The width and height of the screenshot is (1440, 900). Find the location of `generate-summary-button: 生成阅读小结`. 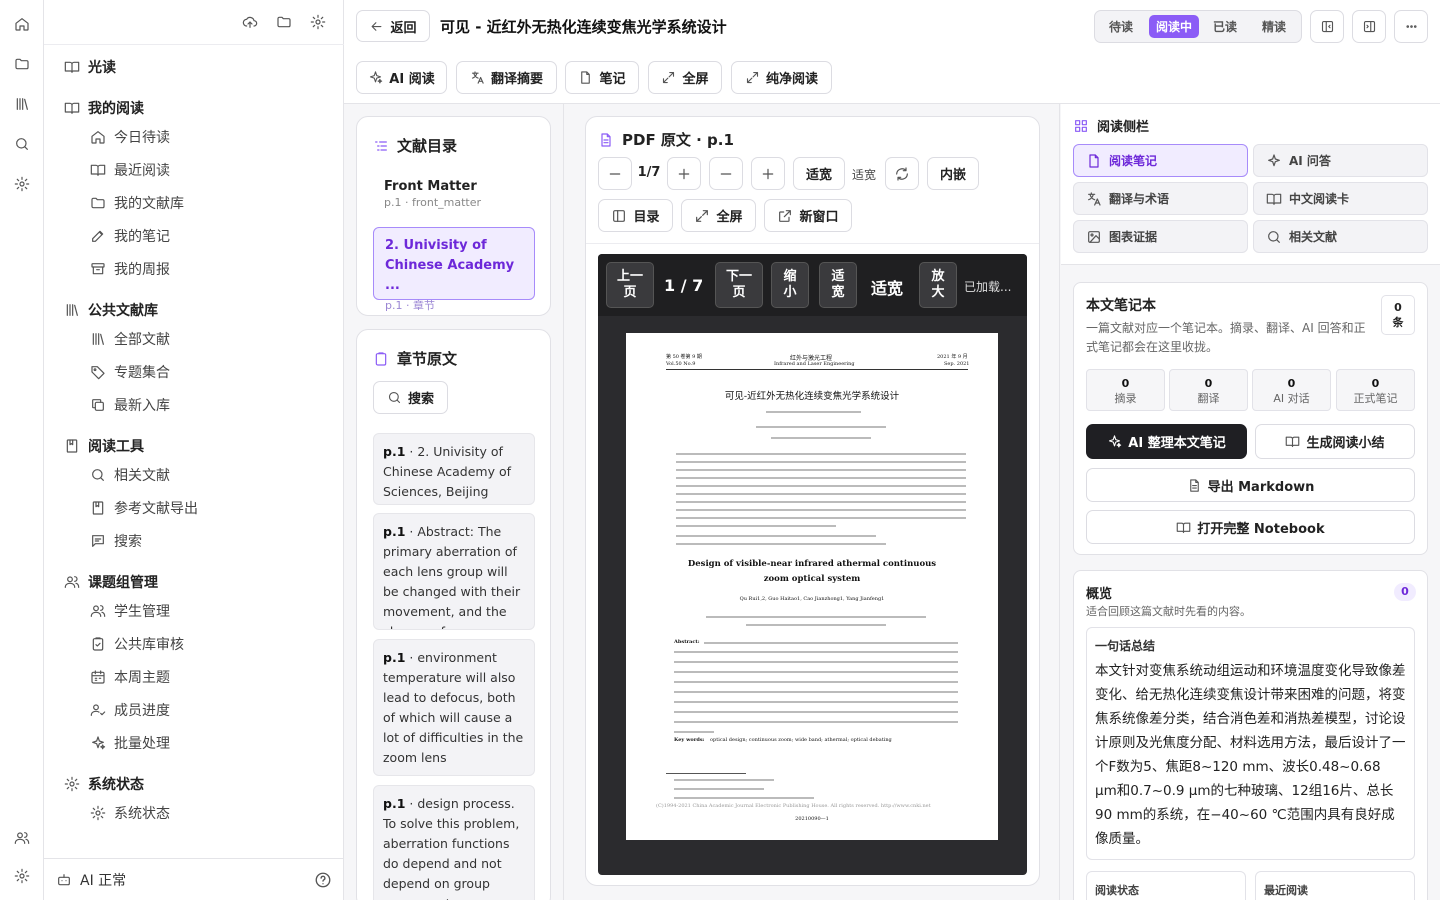

generate-summary-button: 生成阅读小结 is located at coordinates (1335, 441).